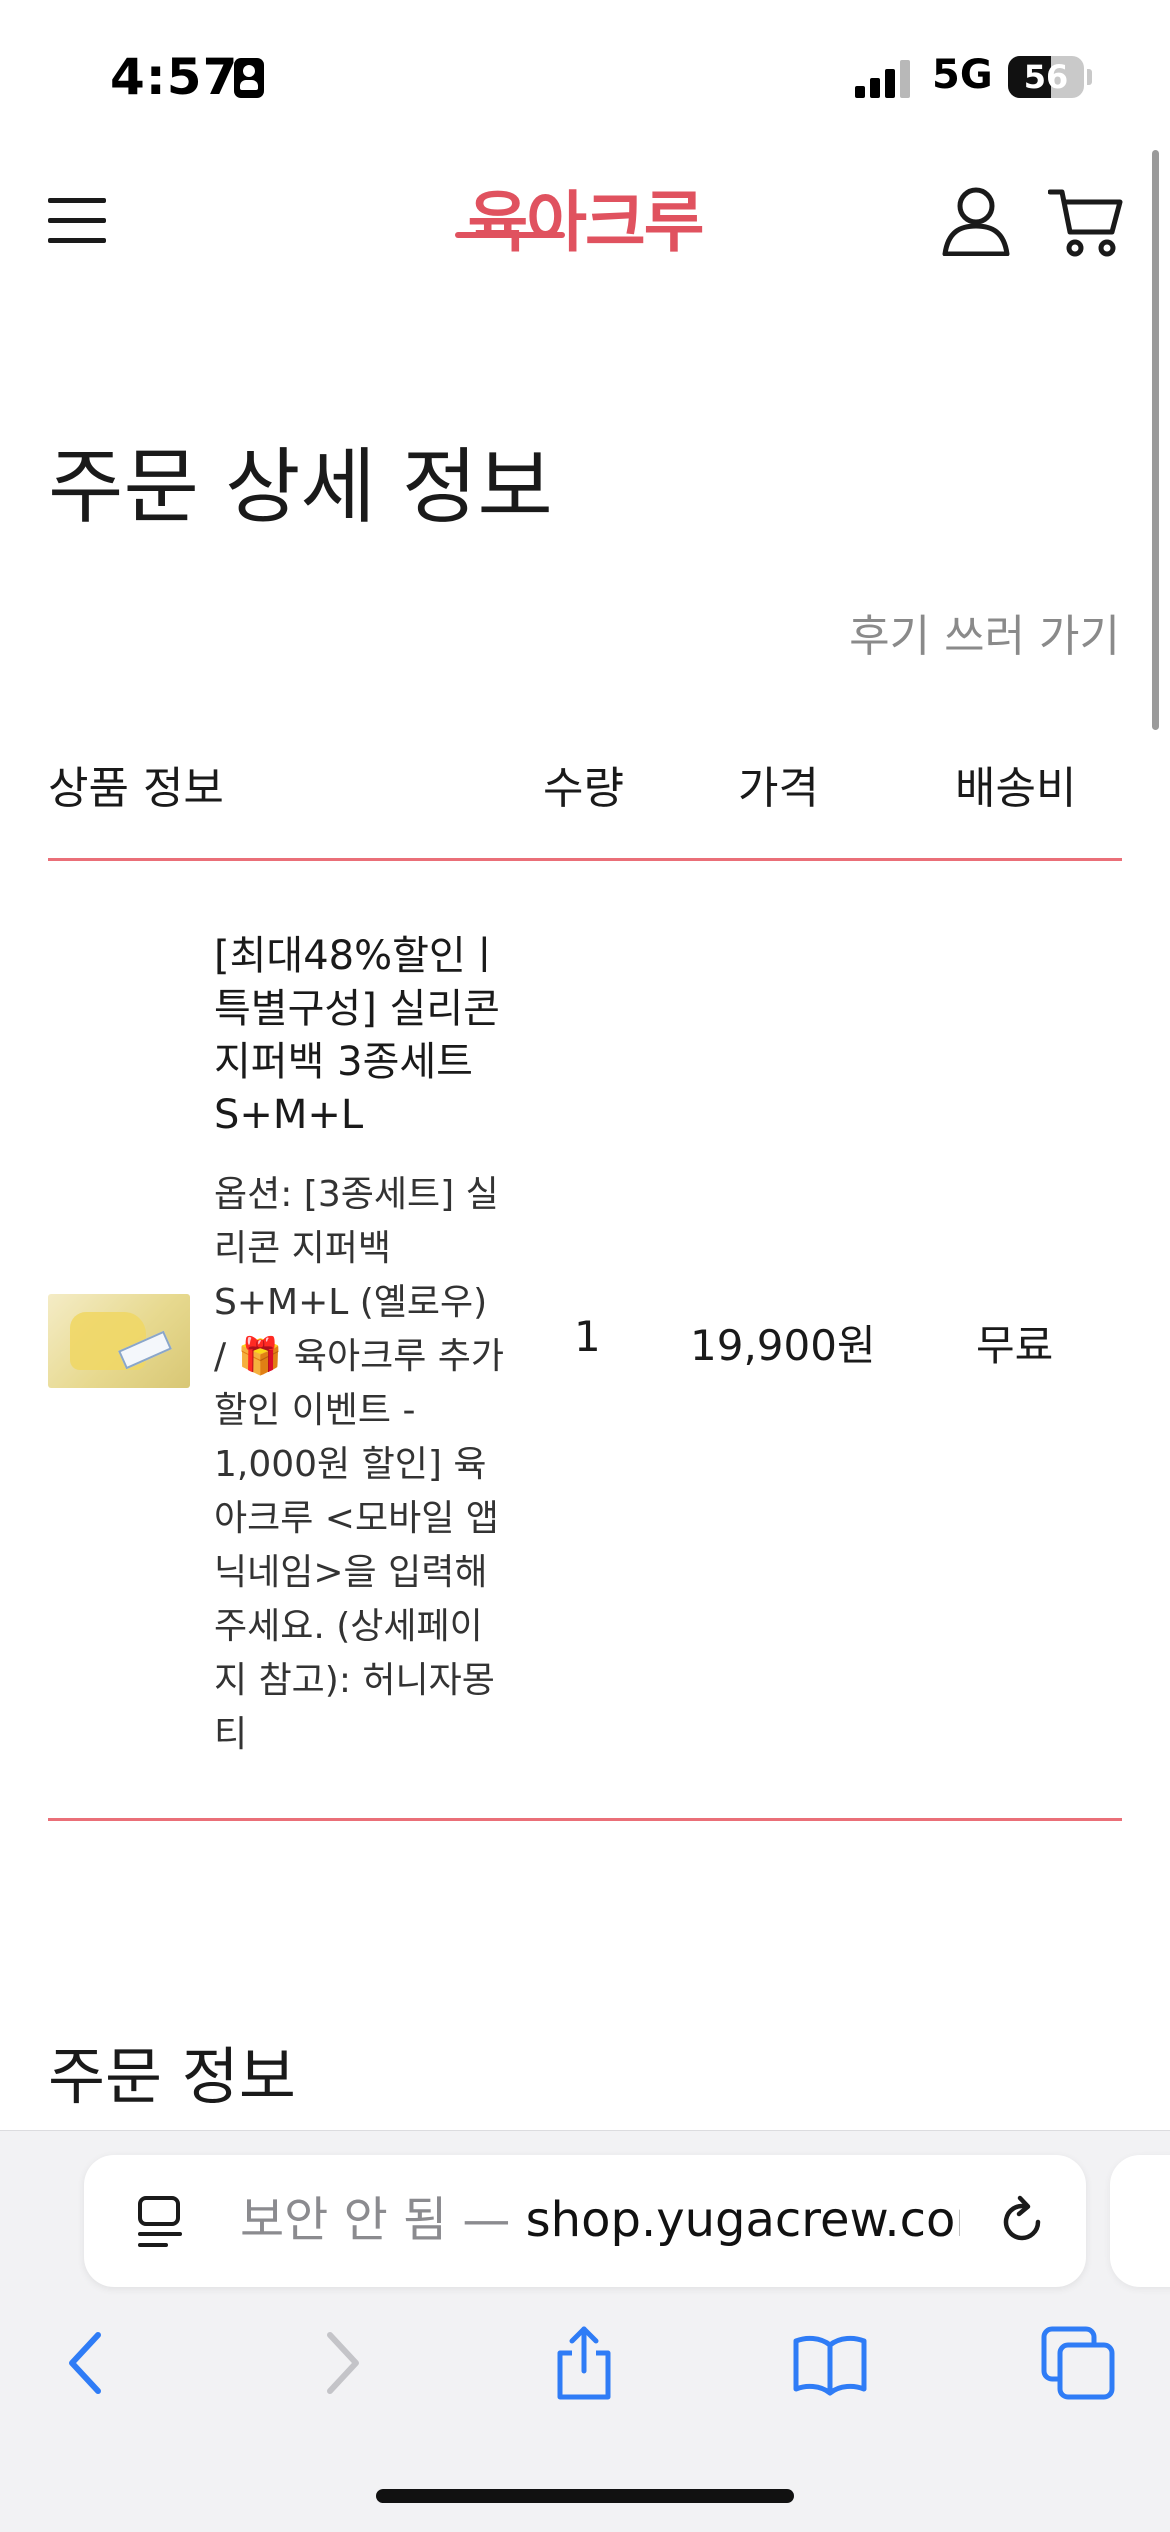 The height and width of the screenshot is (2532, 1170). Describe the element at coordinates (77, 221) in the screenshot. I see `hamburger-menu-icon` at that location.